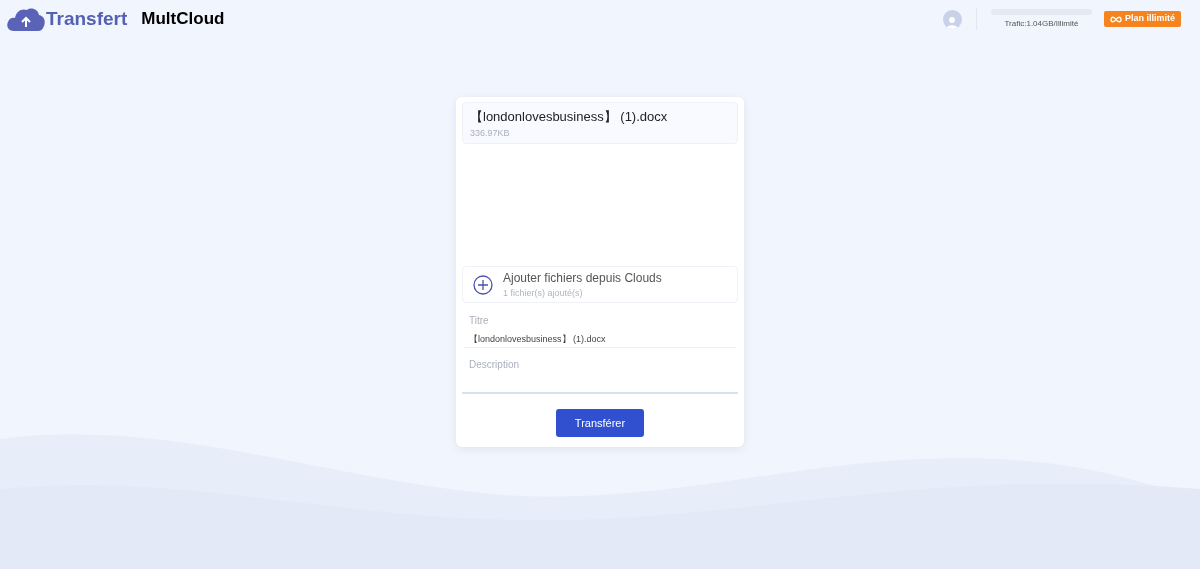 The width and height of the screenshot is (1200, 569). Describe the element at coordinates (490, 133) in the screenshot. I see `file-size: 336.97KB` at that location.